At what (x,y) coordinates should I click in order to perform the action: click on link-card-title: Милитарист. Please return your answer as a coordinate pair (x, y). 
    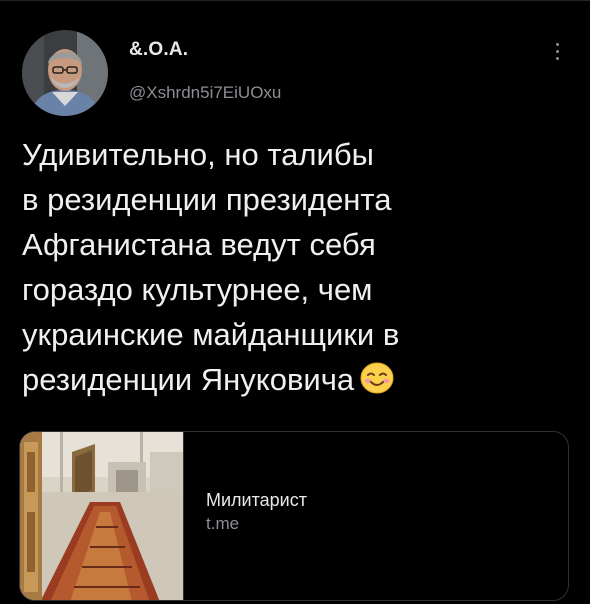
    Looking at the image, I should click on (256, 500).